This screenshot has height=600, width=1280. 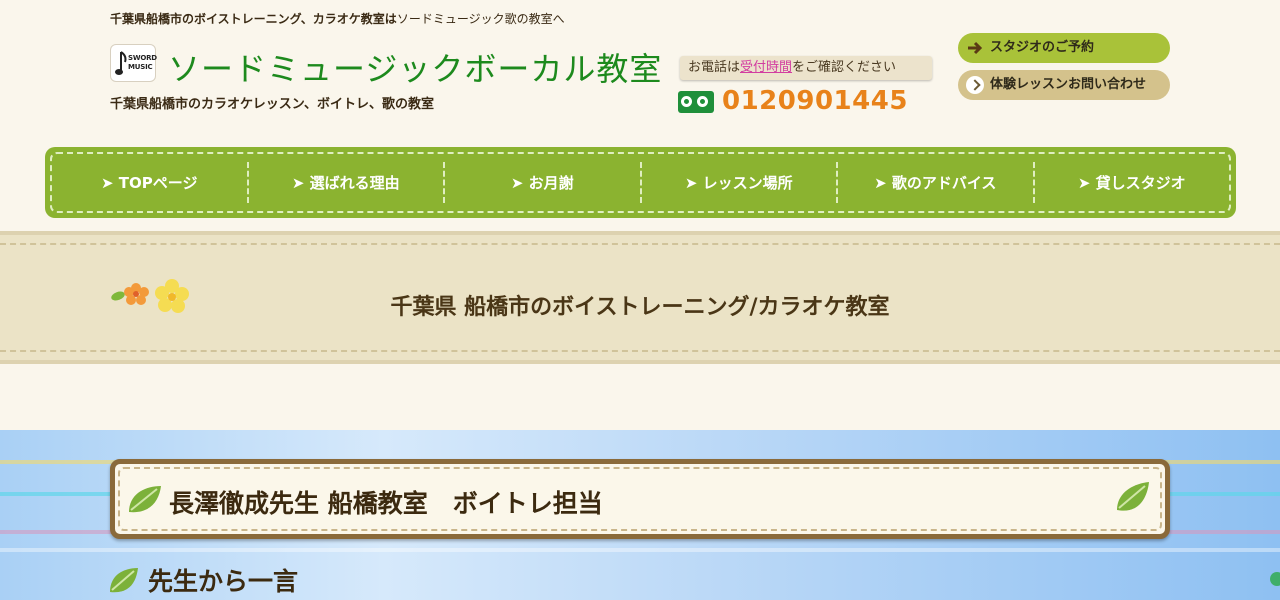 I want to click on nav-item-singing-advice: ➤ 歌のアドバイス, so click(x=936, y=182).